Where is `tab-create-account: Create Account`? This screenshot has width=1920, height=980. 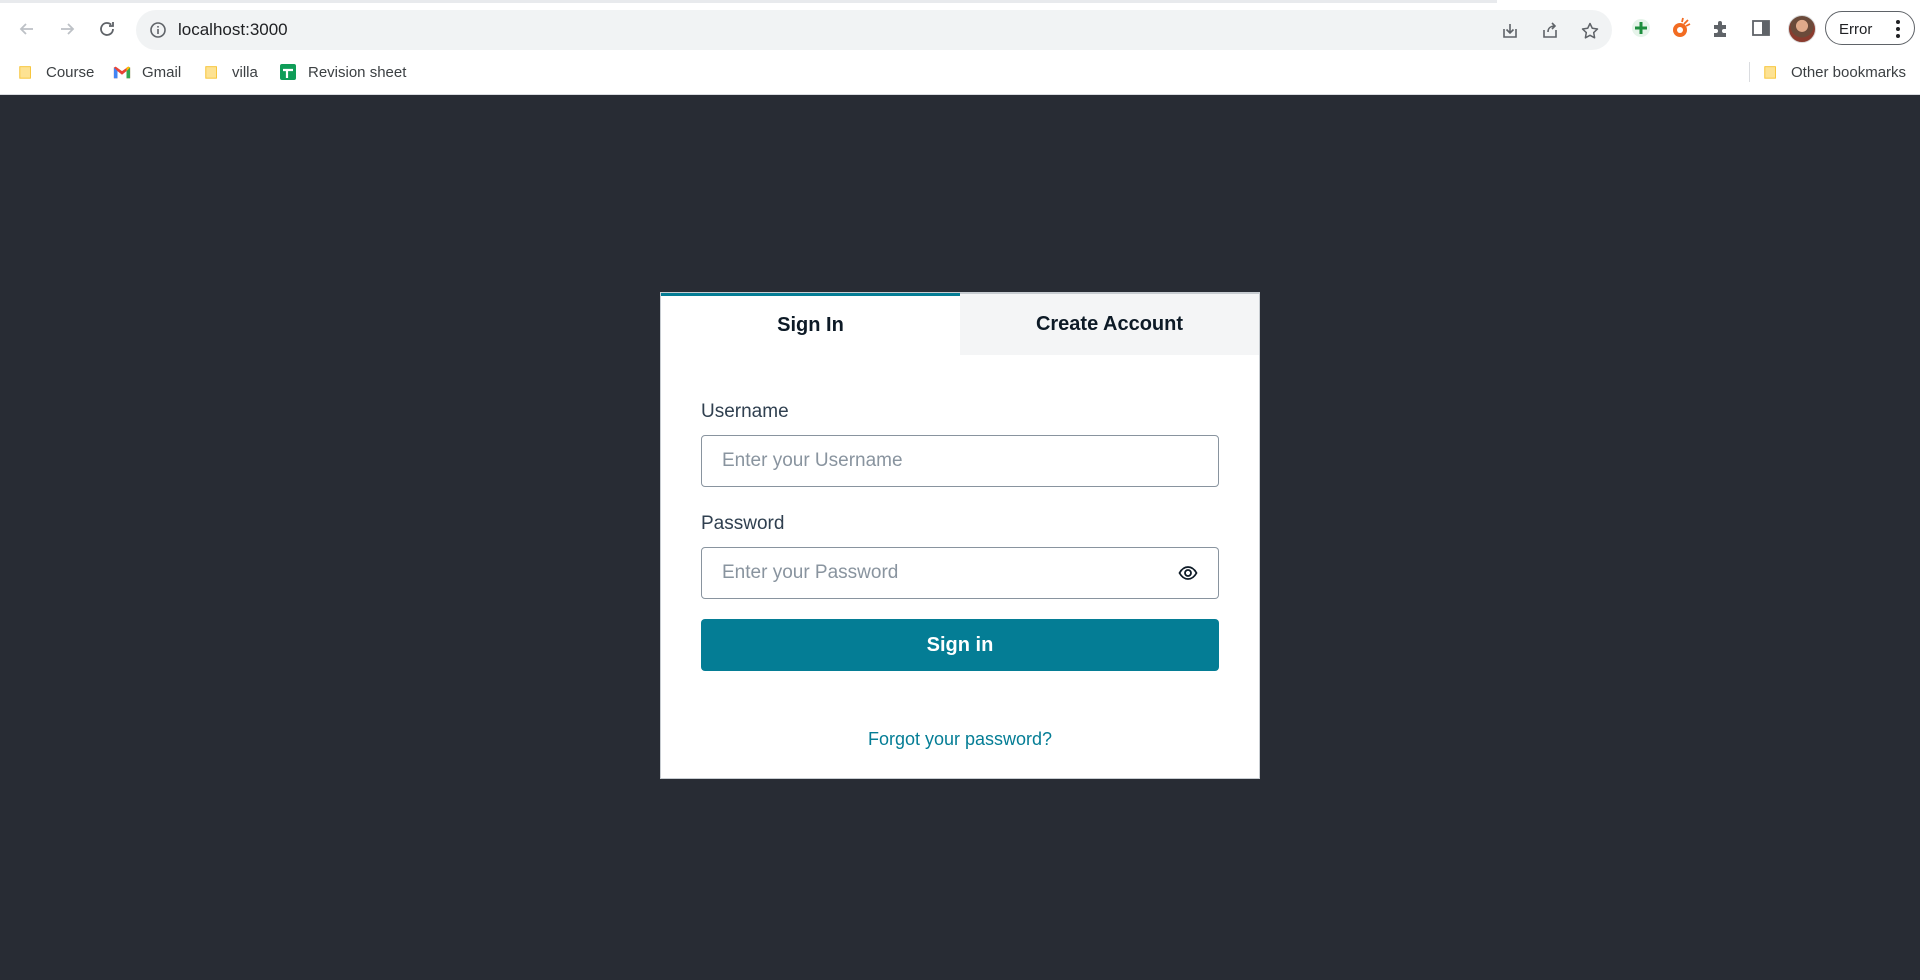
tab-create-account: Create Account is located at coordinates (1109, 324).